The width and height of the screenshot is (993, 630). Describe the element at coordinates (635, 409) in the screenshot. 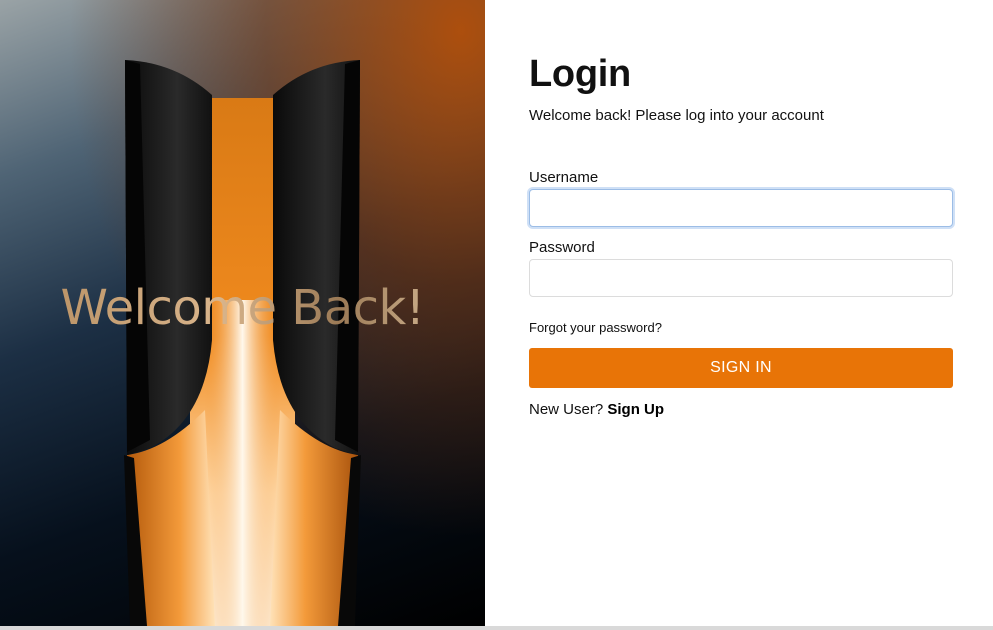

I see `sign-up-link: Sign Up` at that location.